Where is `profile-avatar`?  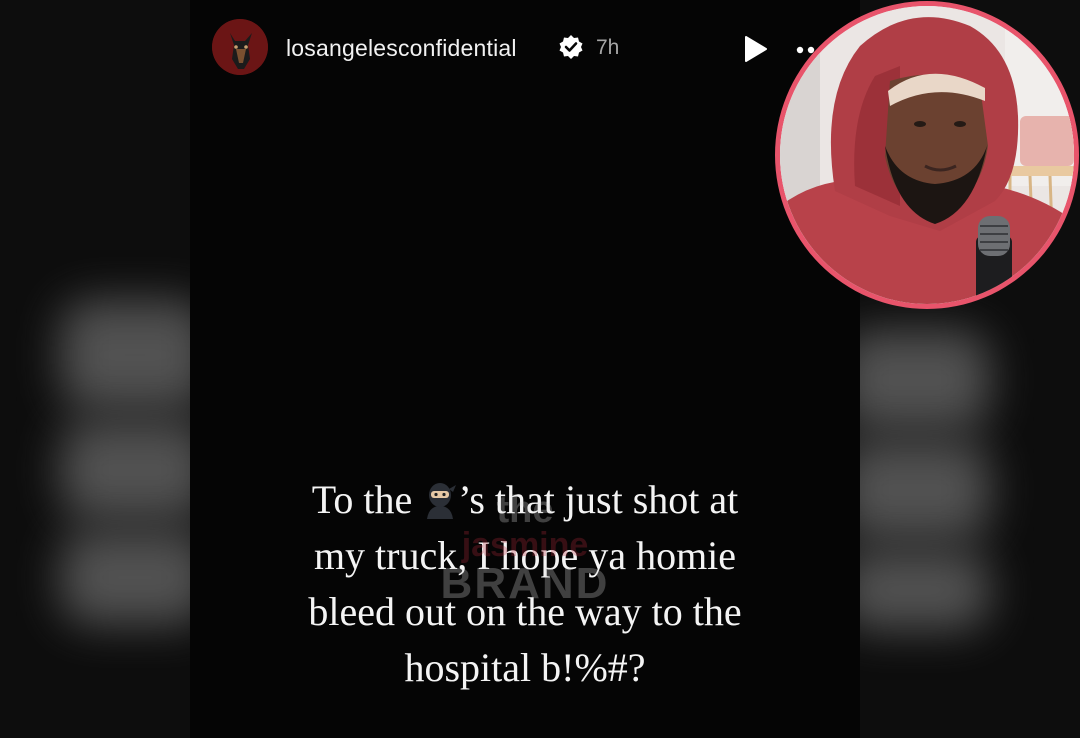
profile-avatar is located at coordinates (240, 47).